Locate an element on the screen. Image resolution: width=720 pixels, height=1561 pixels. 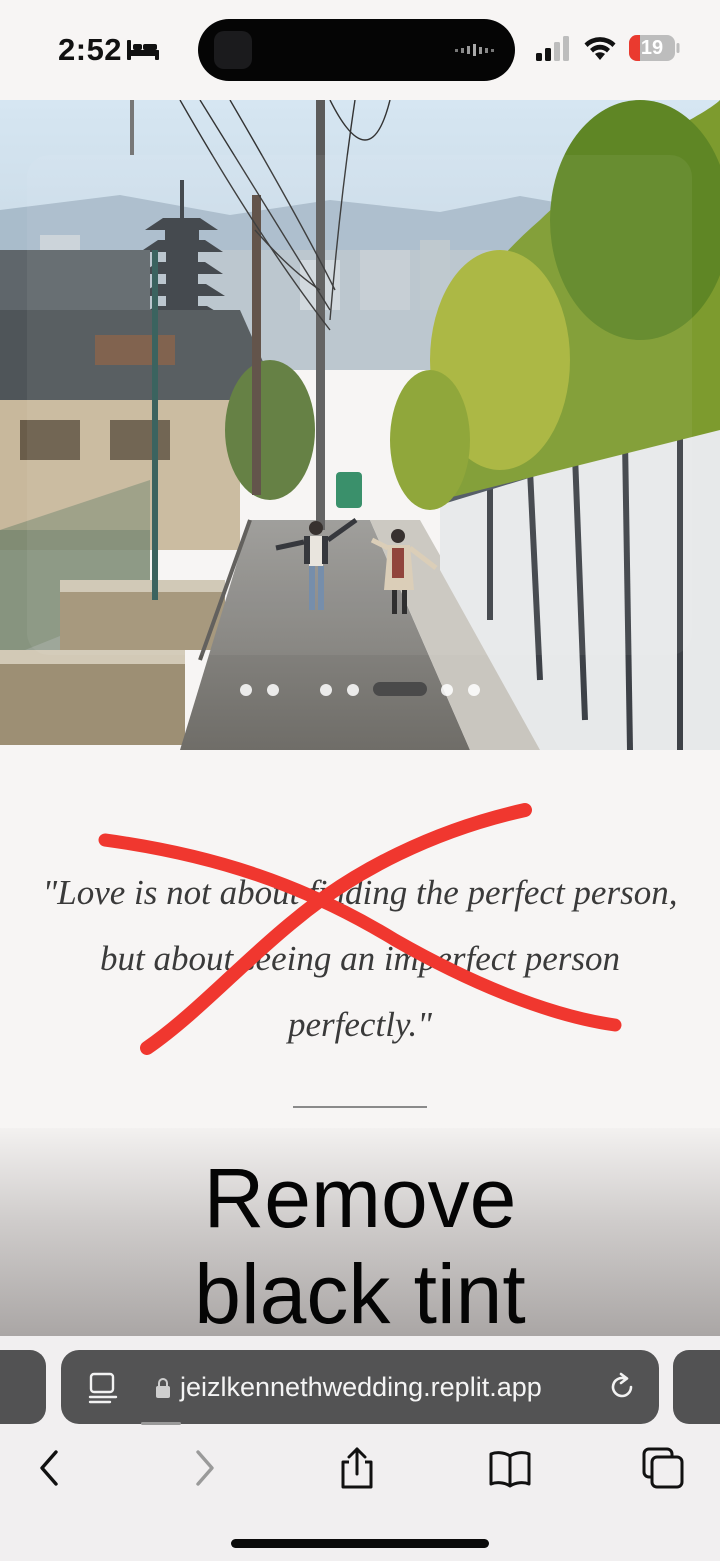
reader-mode-icon is located at coordinates (103, 1388).